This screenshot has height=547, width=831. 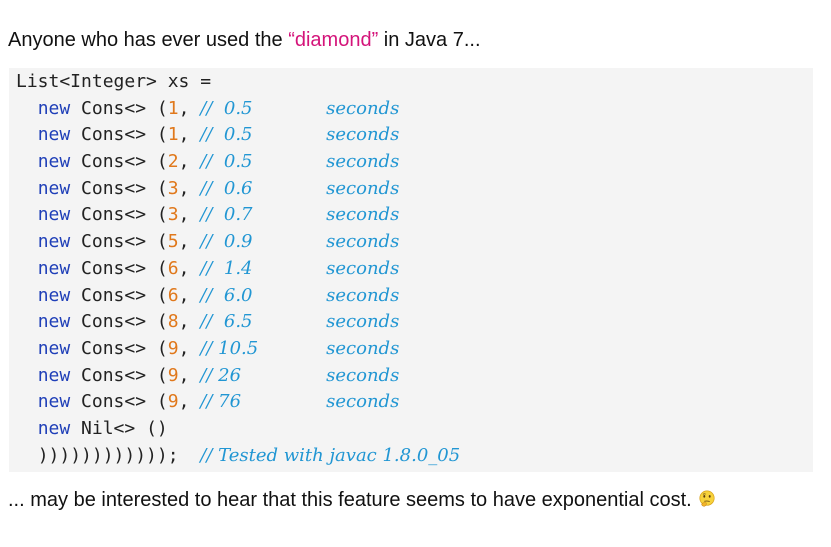 What do you see at coordinates (330, 455) in the screenshot?
I see `code-closing-comment: // Tested with javac 1.8.0_05` at bounding box center [330, 455].